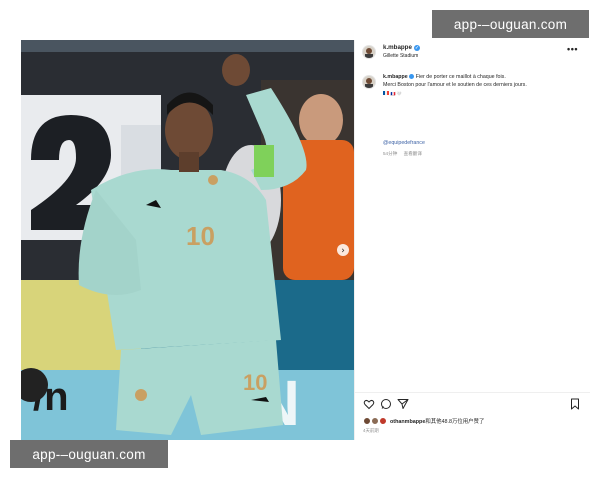  I want to click on likes-line: othanmbappe和其他48.8万位用户赞了, so click(423, 421).